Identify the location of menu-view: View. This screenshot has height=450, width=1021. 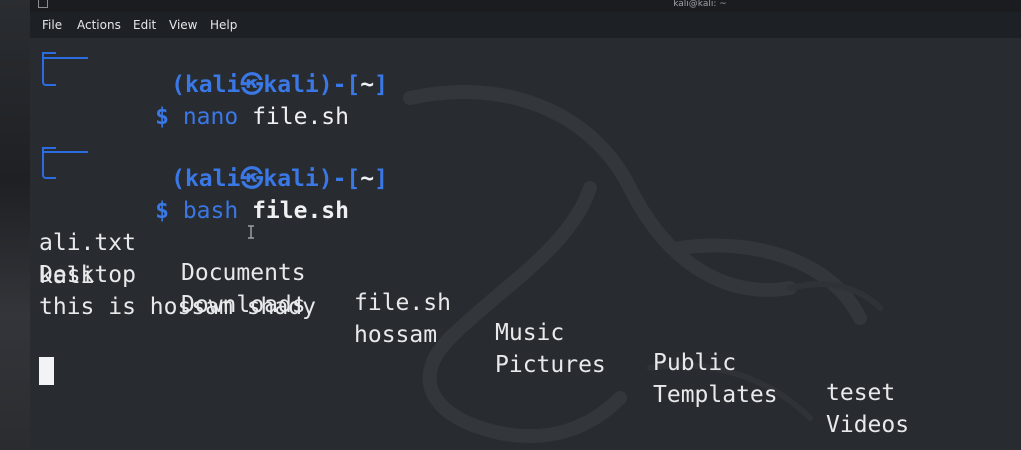
(183, 25).